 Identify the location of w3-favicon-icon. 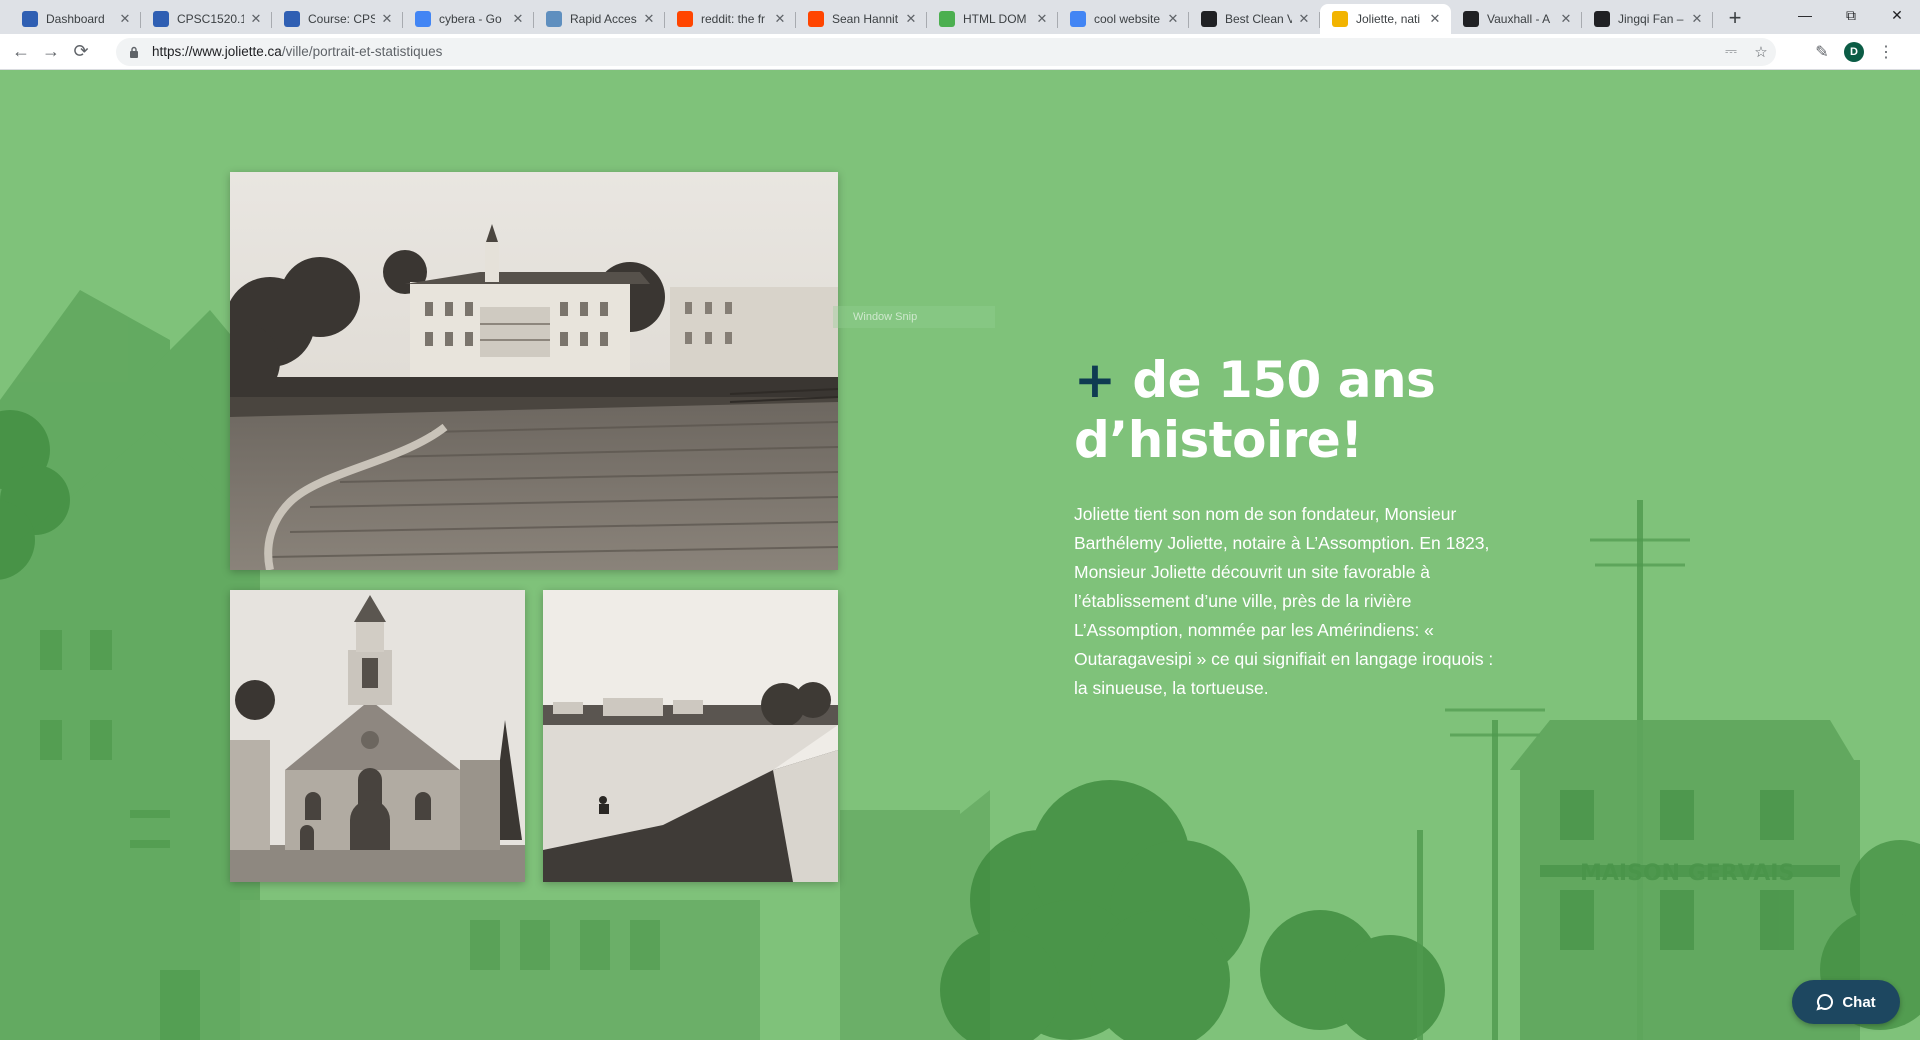
(947, 19).